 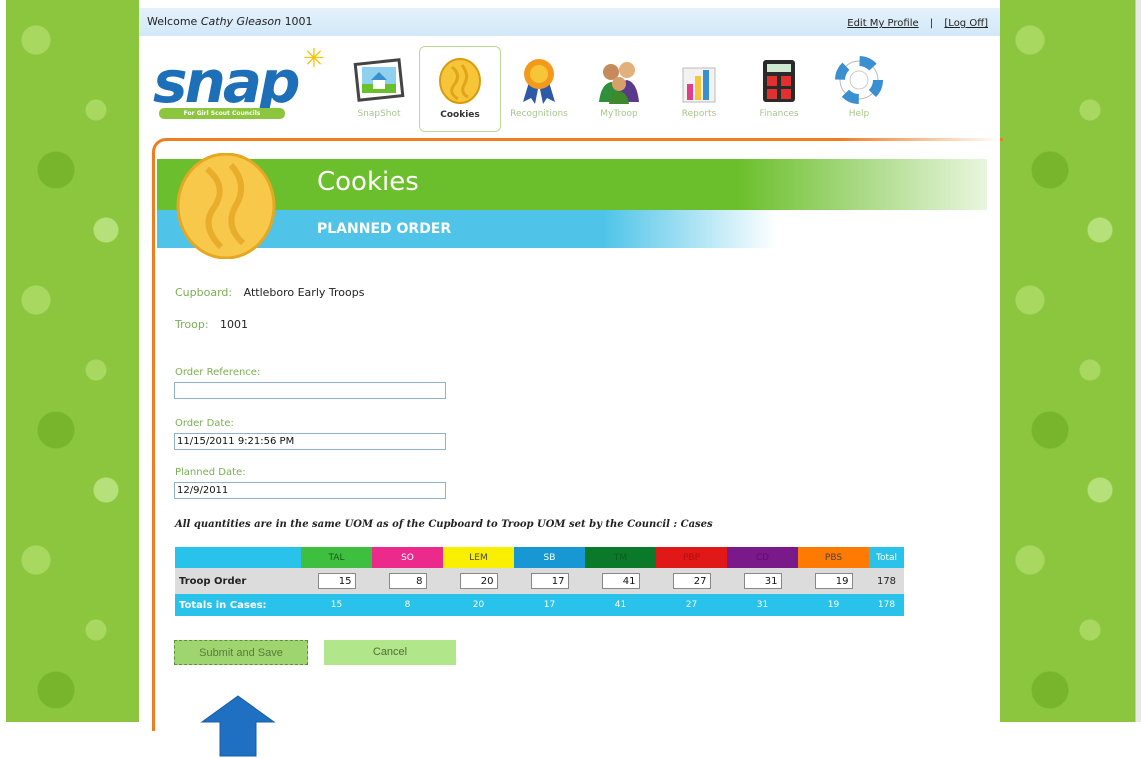 I want to click on cupboard-field: Cupboard: Attleboro Early Troops, so click(x=269, y=292).